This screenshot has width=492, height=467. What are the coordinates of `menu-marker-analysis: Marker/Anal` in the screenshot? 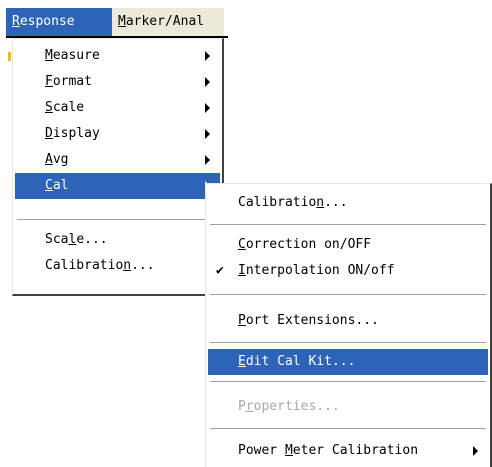 It's located at (168, 22).